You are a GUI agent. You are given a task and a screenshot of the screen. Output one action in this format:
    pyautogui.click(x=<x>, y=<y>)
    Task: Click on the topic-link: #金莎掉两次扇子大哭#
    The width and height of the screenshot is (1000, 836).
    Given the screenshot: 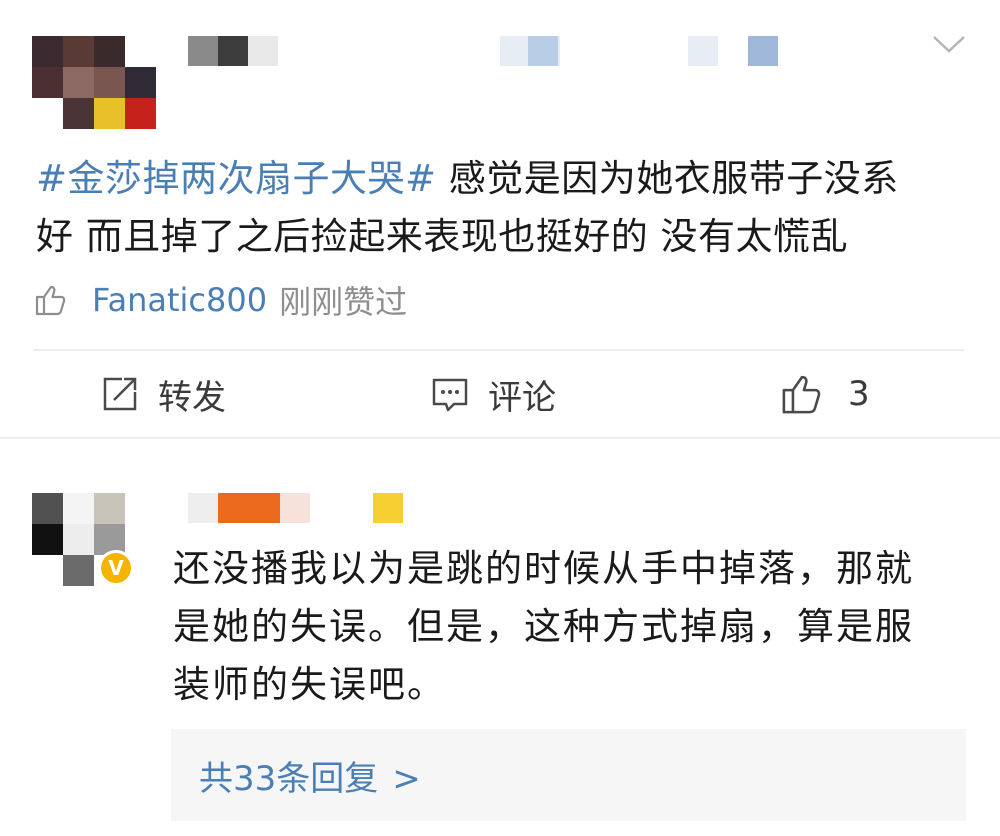 What is the action you would take?
    pyautogui.click(x=236, y=178)
    